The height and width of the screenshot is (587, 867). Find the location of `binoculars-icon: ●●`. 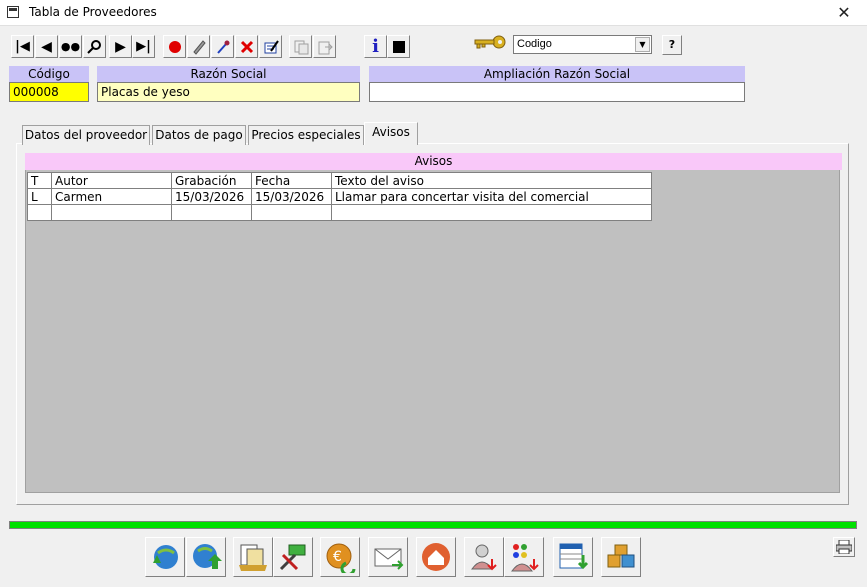

binoculars-icon: ●● is located at coordinates (70, 46).